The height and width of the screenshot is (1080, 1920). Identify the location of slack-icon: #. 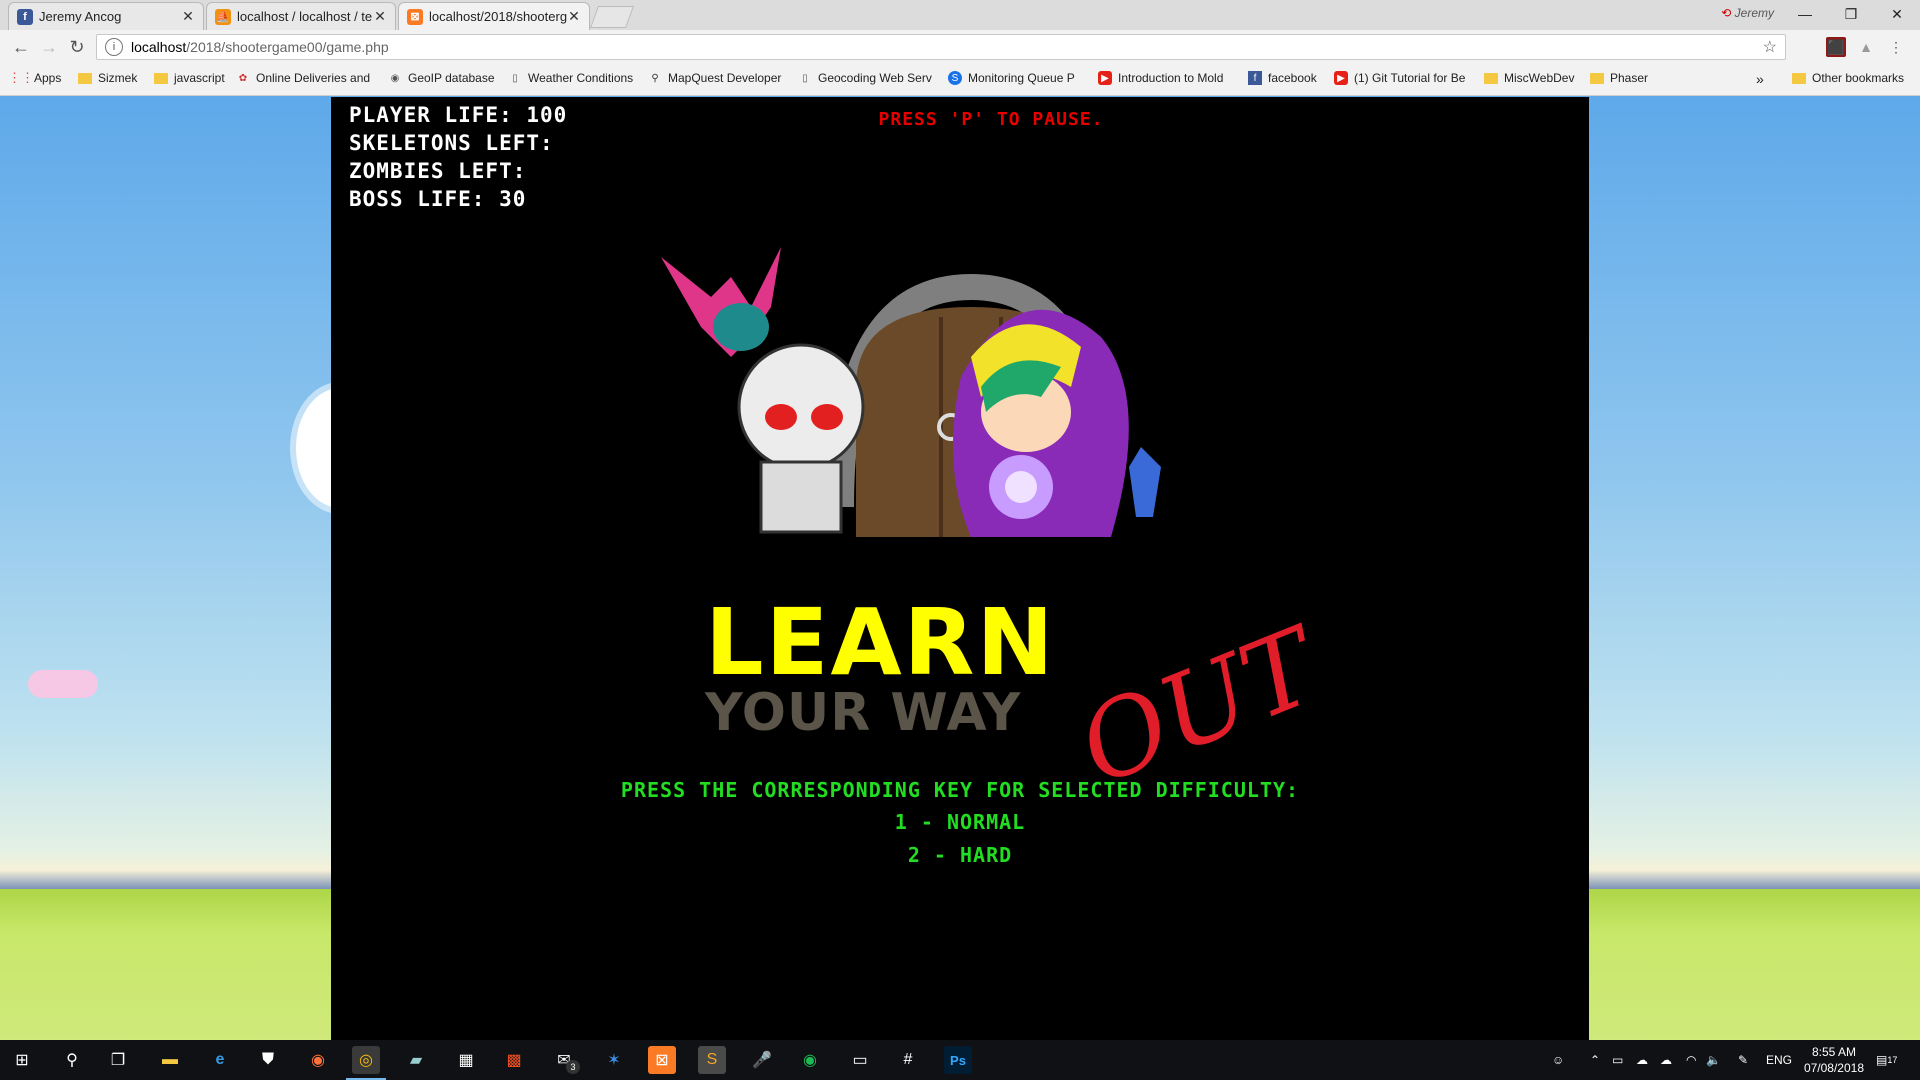
(908, 1060).